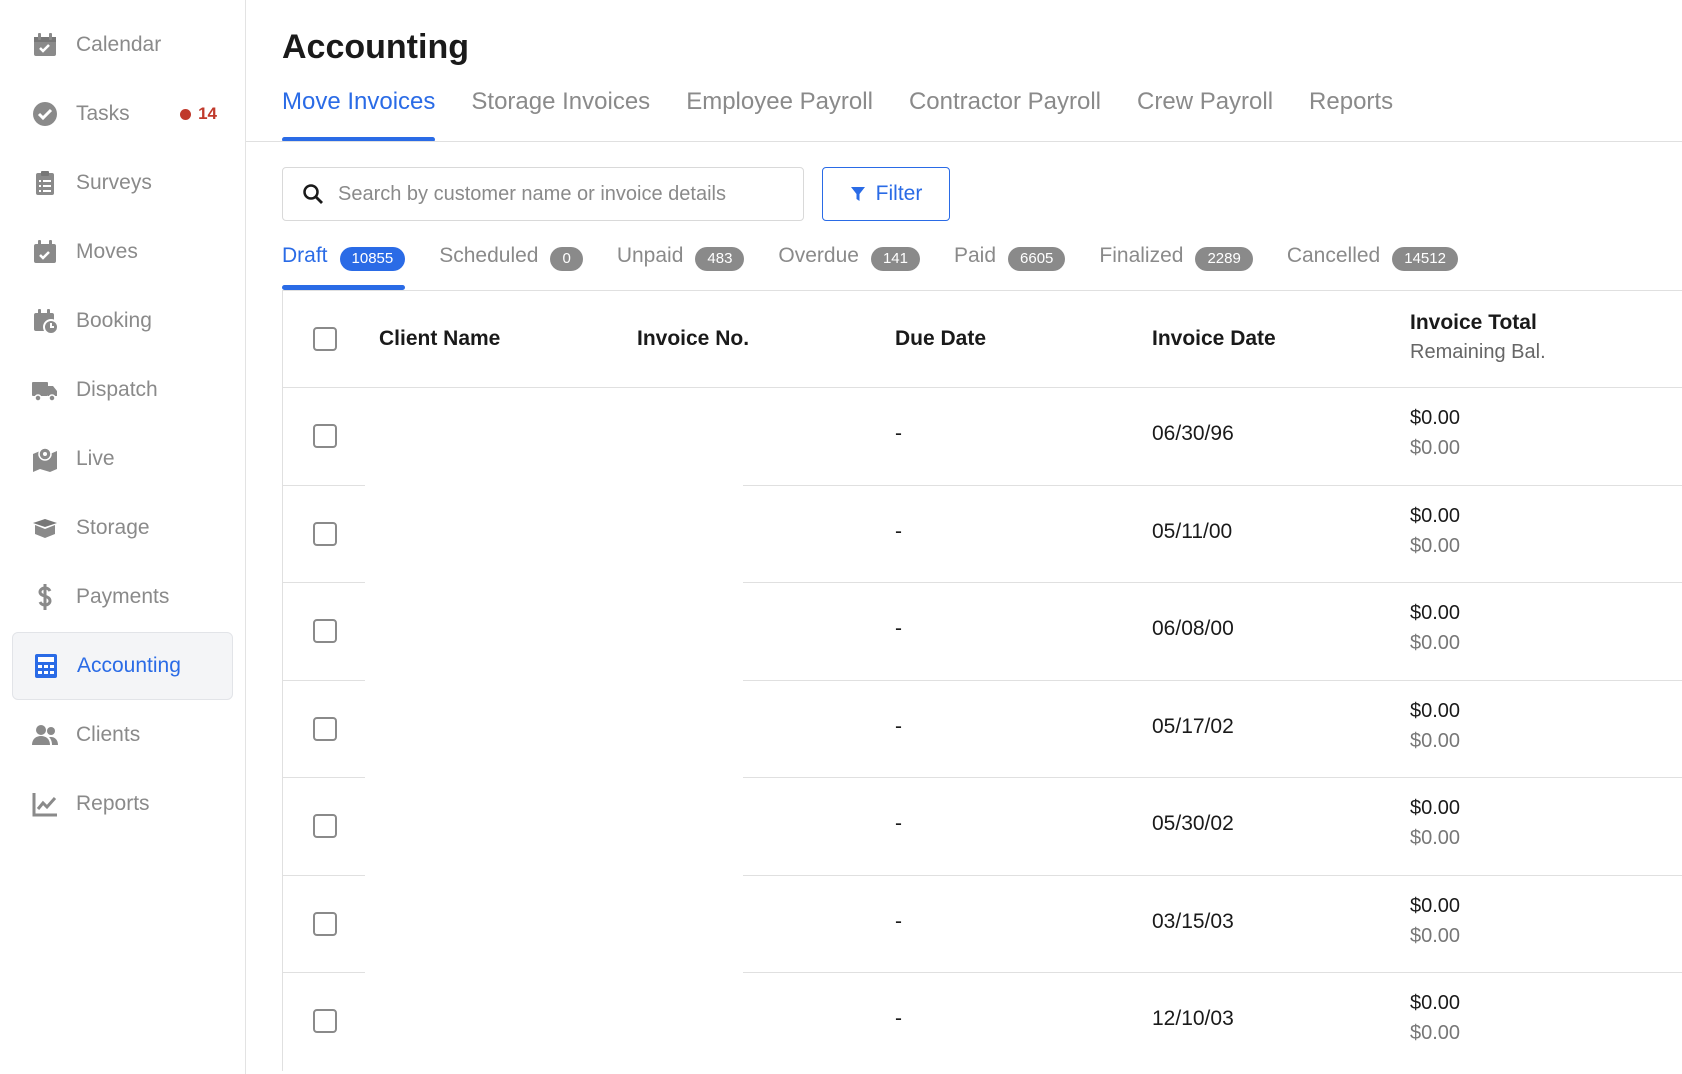 The image size is (1682, 1074). I want to click on map-pin-icon, so click(45, 459).